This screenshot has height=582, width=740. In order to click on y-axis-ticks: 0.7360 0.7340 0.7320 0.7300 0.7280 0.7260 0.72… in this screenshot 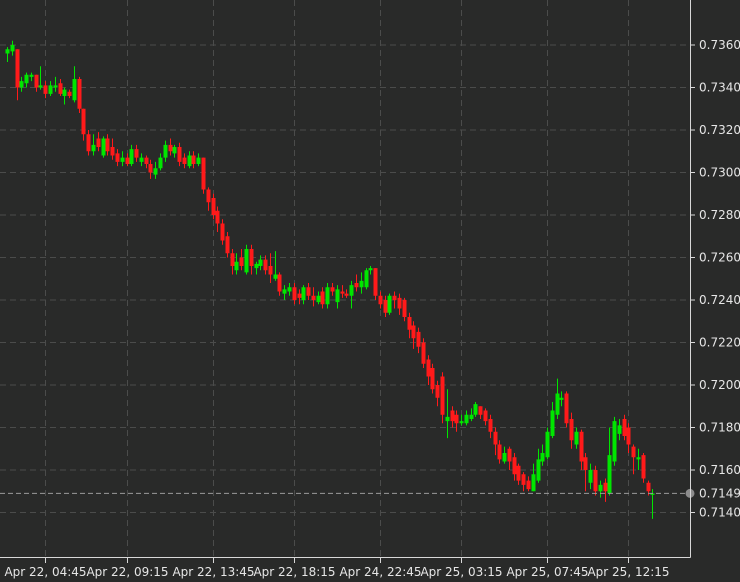, I will do `click(715, 279)`.